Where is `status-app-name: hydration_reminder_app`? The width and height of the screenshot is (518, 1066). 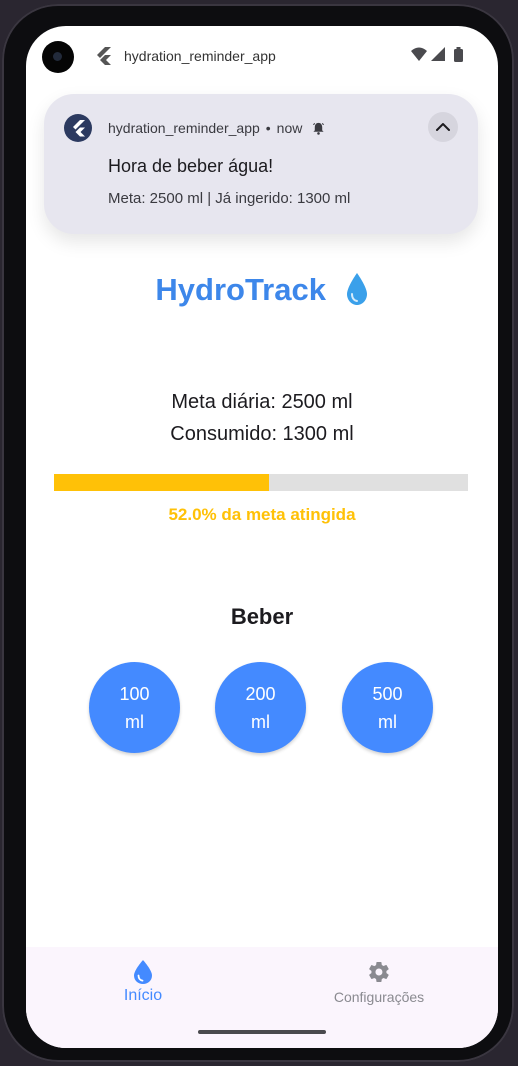
status-app-name: hydration_reminder_app is located at coordinates (200, 56).